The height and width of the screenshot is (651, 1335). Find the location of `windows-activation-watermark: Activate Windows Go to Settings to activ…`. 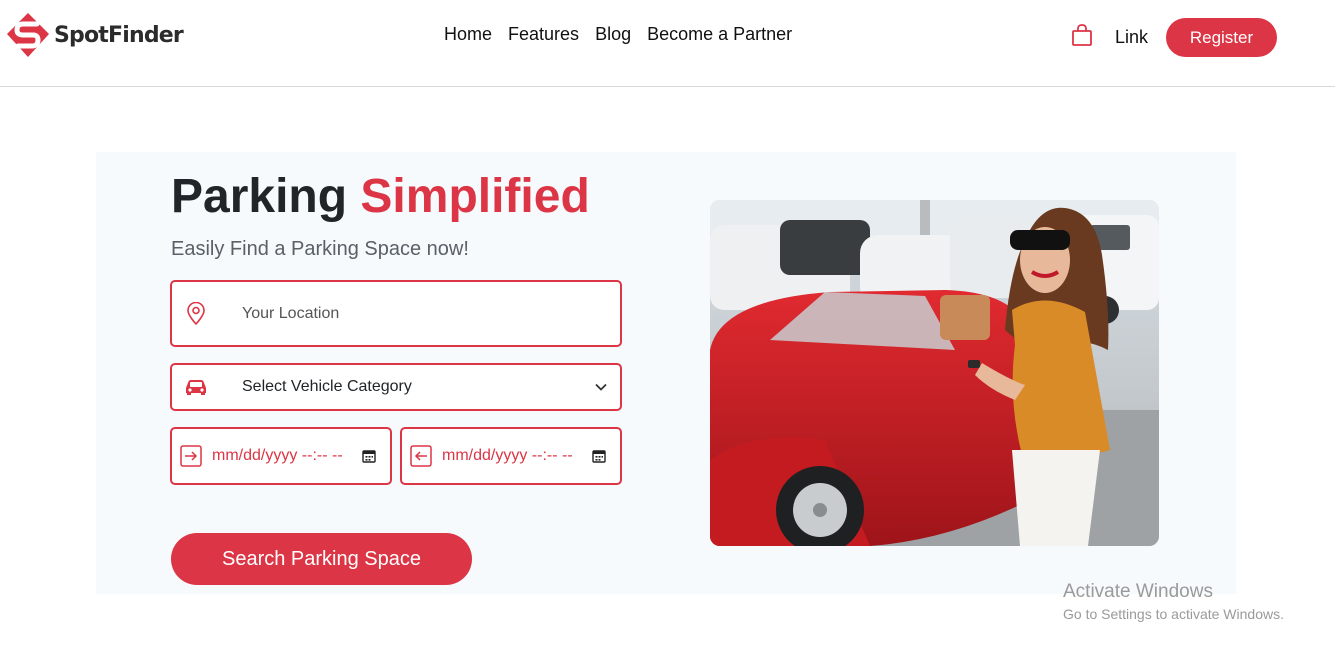

windows-activation-watermark: Activate Windows Go to Settings to activ… is located at coordinates (1173, 602).